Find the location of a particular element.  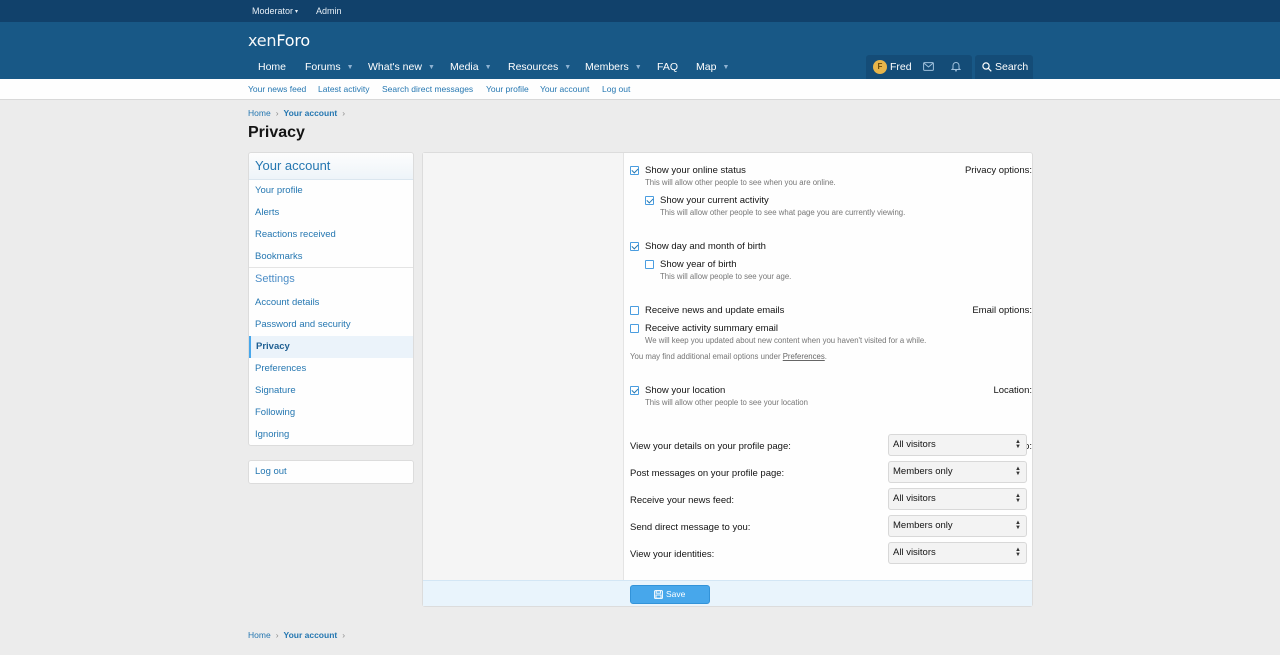

breadcrumb-footer: Home › Your account › is located at coordinates (299, 635).